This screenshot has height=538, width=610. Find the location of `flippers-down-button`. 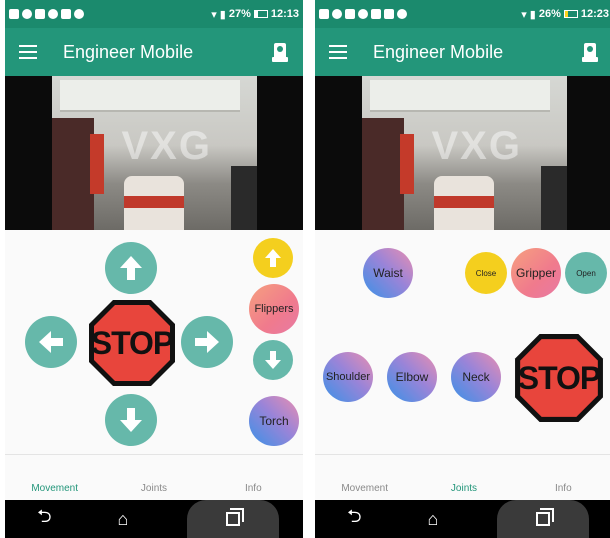

flippers-down-button is located at coordinates (273, 360).